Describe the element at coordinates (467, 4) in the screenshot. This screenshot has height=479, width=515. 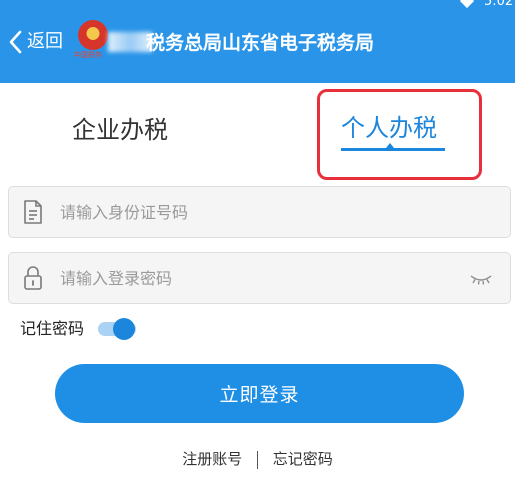
I see `signal-icon` at that location.